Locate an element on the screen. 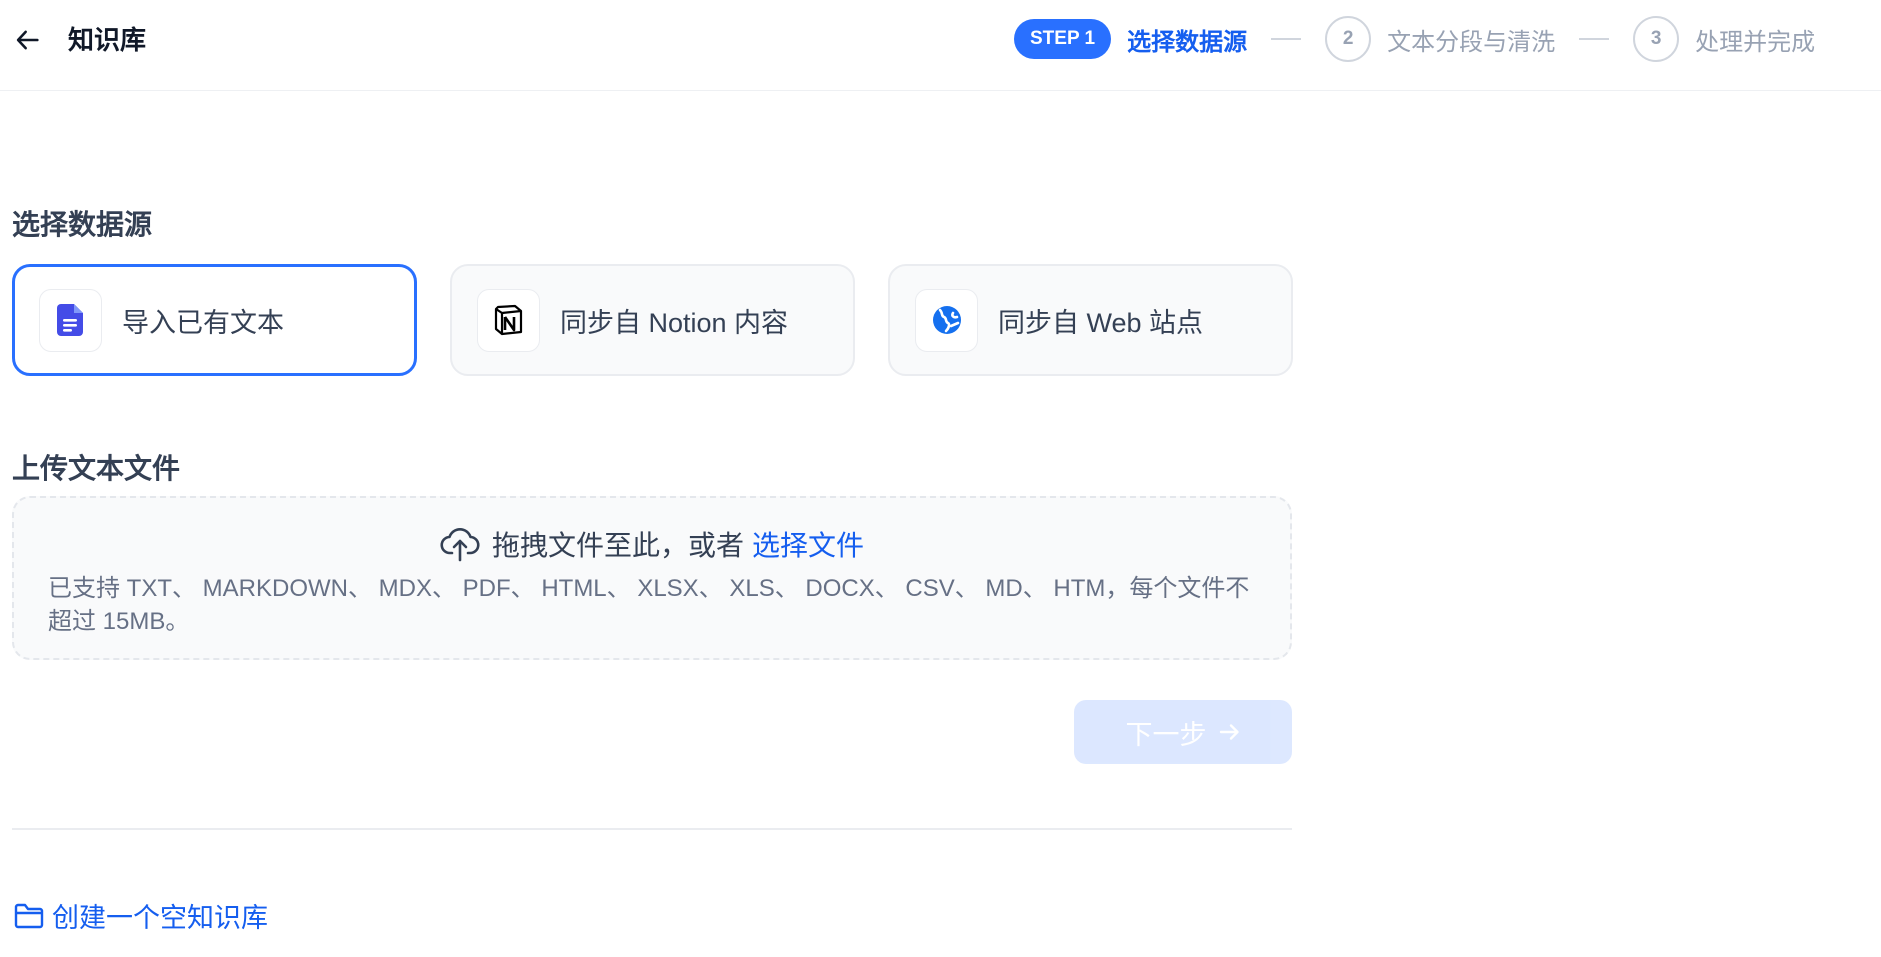 This screenshot has height=957, width=1881. source-option-import-text: 导入已有文本 is located at coordinates (214, 320).